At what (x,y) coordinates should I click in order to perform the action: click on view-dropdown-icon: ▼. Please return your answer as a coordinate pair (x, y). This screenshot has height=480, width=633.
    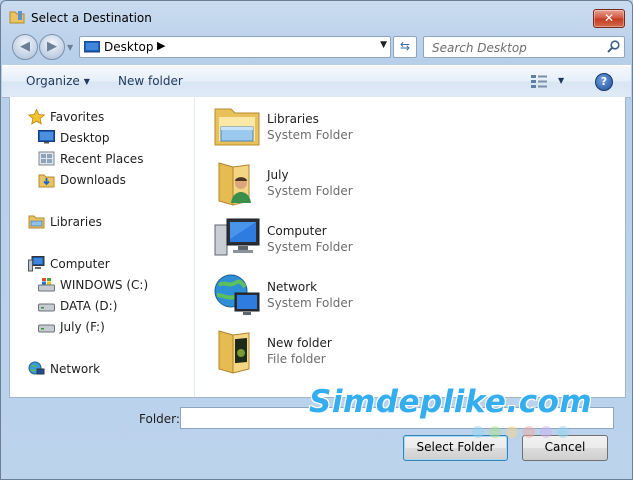
    Looking at the image, I should click on (561, 80).